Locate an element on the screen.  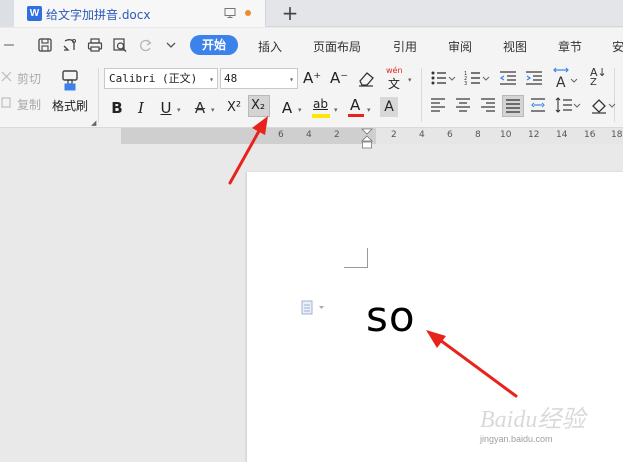
font-name-value: Calibri (正文) is located at coordinates (153, 78).